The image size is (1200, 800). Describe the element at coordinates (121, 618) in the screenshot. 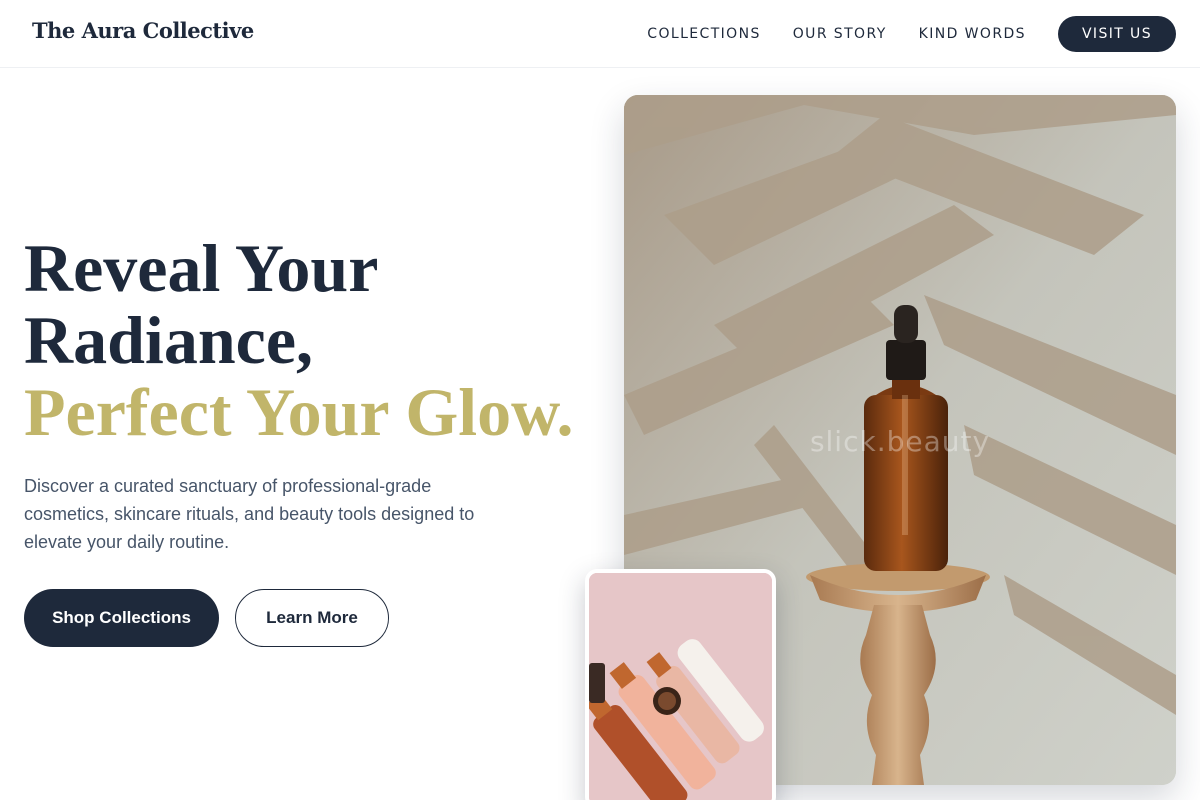

I see `shop-collections-button: Shop Collections` at that location.